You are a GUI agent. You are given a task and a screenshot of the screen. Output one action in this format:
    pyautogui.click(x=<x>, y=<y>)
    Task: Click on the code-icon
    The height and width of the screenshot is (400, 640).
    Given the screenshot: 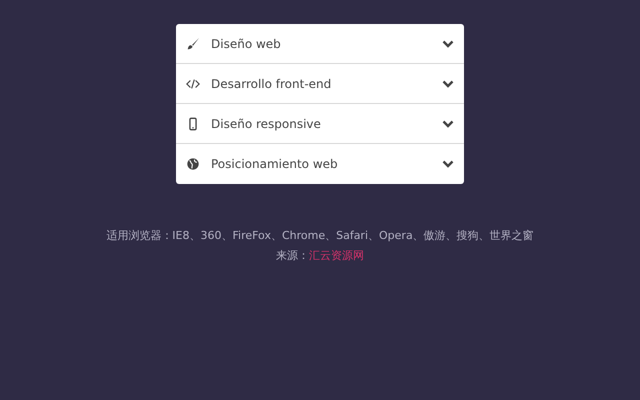 What is the action you would take?
    pyautogui.click(x=193, y=83)
    